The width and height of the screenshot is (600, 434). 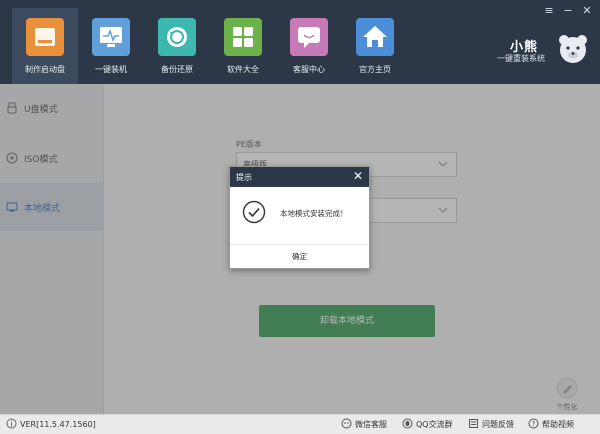 I want to click on feedback-icon, so click(x=473, y=423).